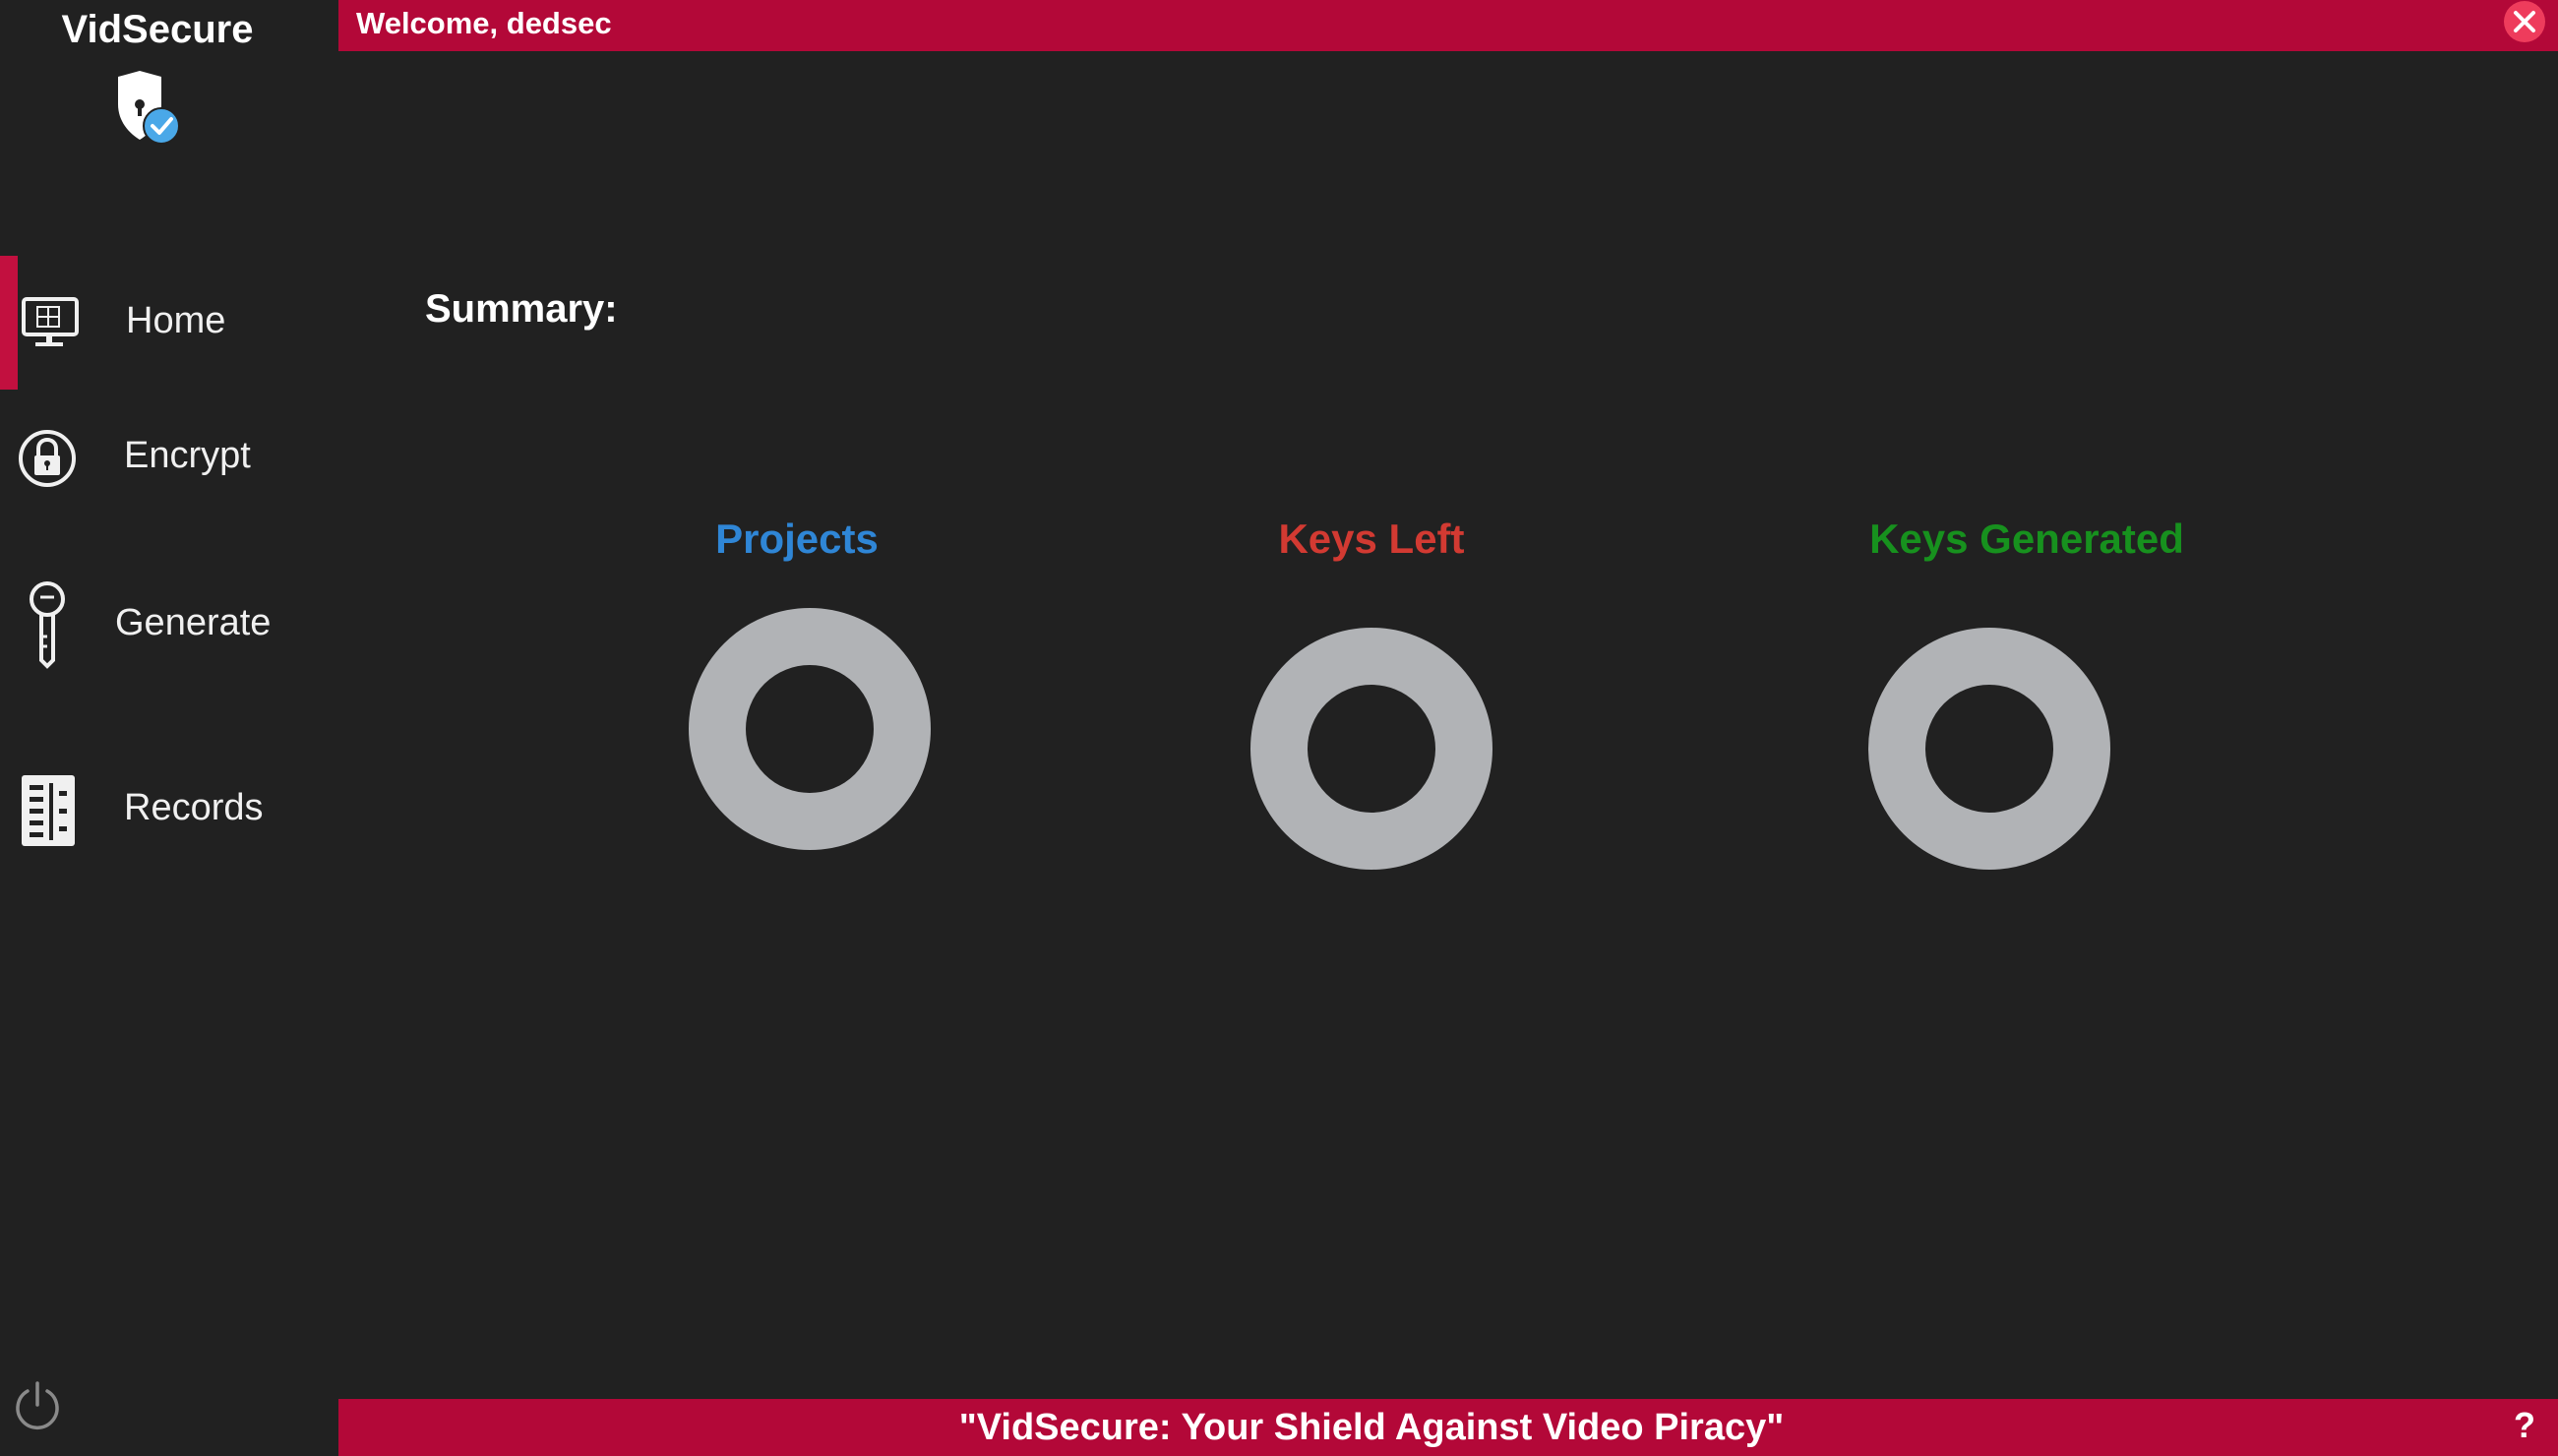 This screenshot has width=2558, height=1456. I want to click on keys-left-ring-chart, so click(1371, 749).